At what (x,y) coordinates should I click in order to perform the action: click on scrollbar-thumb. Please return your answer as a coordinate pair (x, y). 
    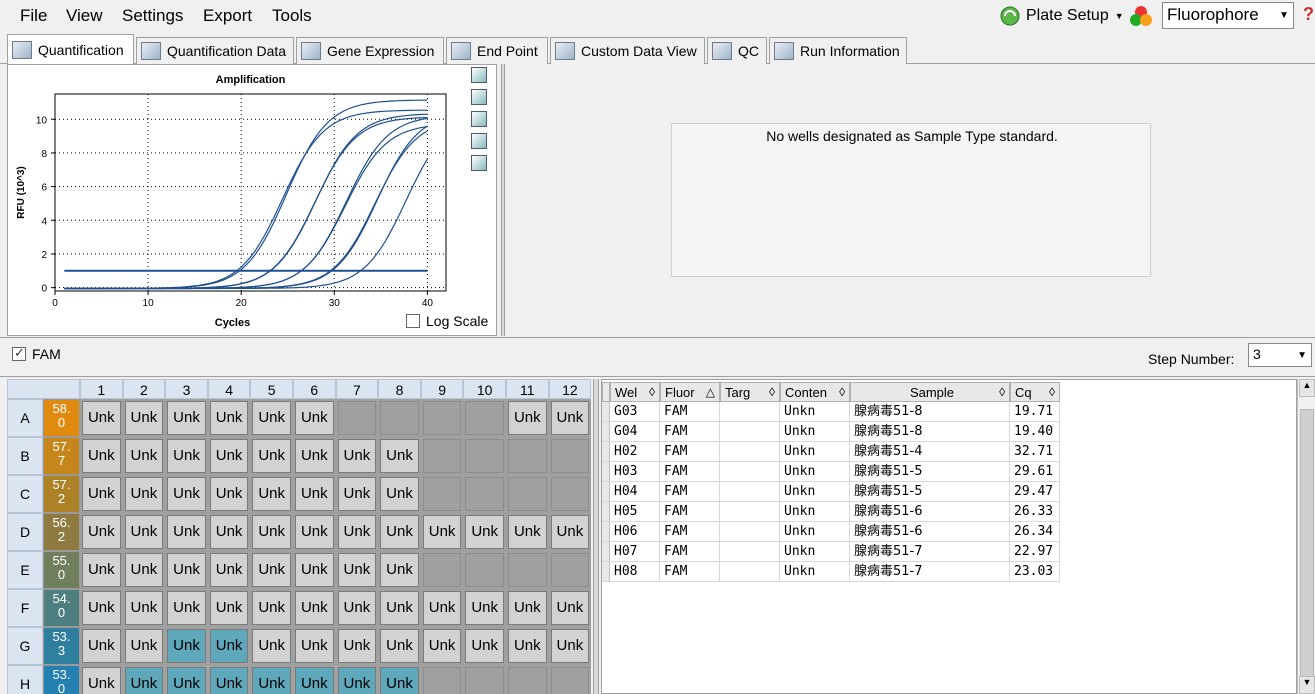
    Looking at the image, I should click on (1307, 544).